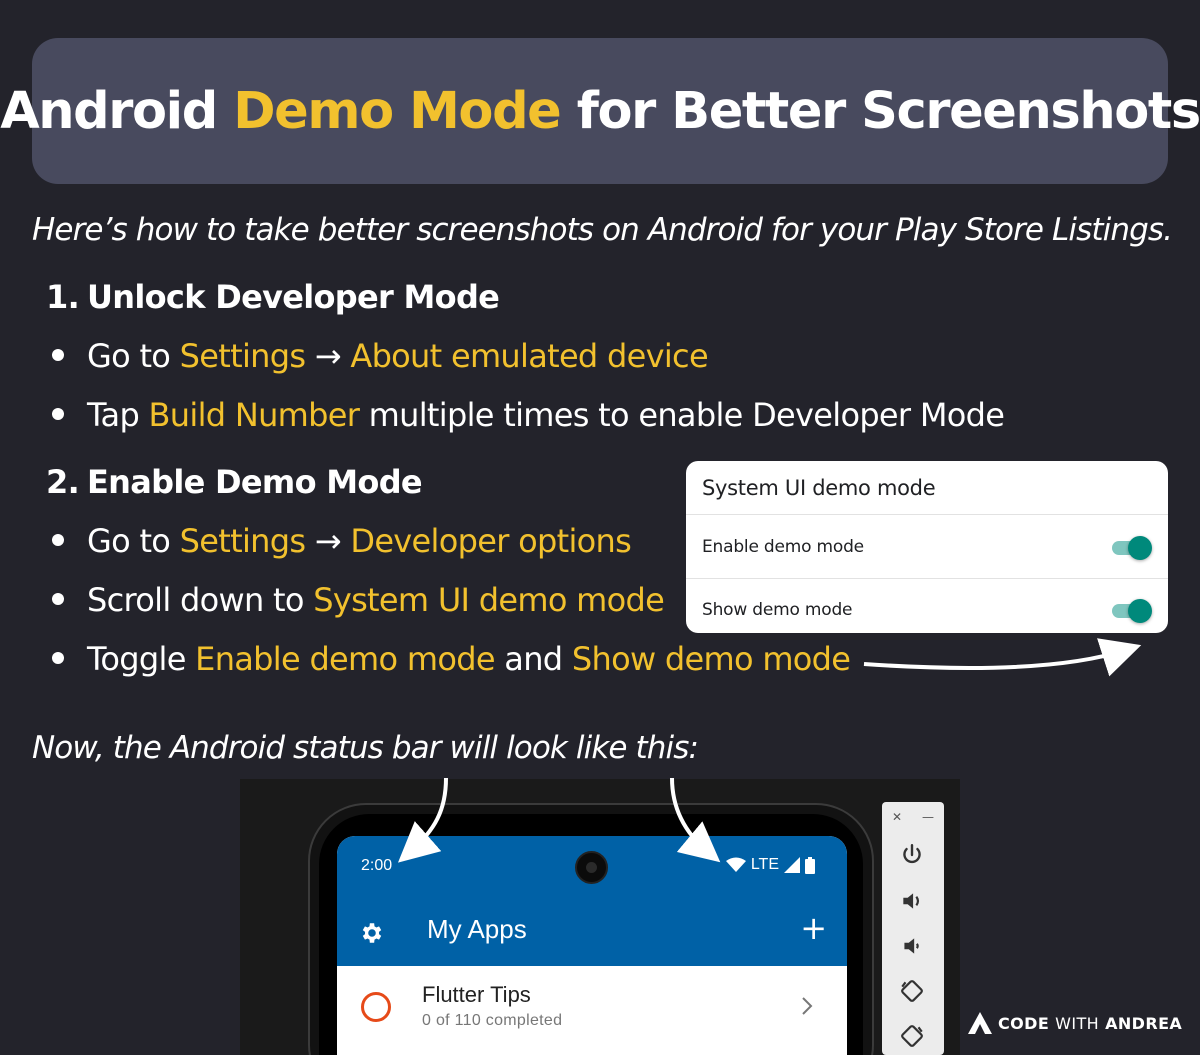 The width and height of the screenshot is (1200, 1055). Describe the element at coordinates (792, 865) in the screenshot. I see `signal-icon` at that location.